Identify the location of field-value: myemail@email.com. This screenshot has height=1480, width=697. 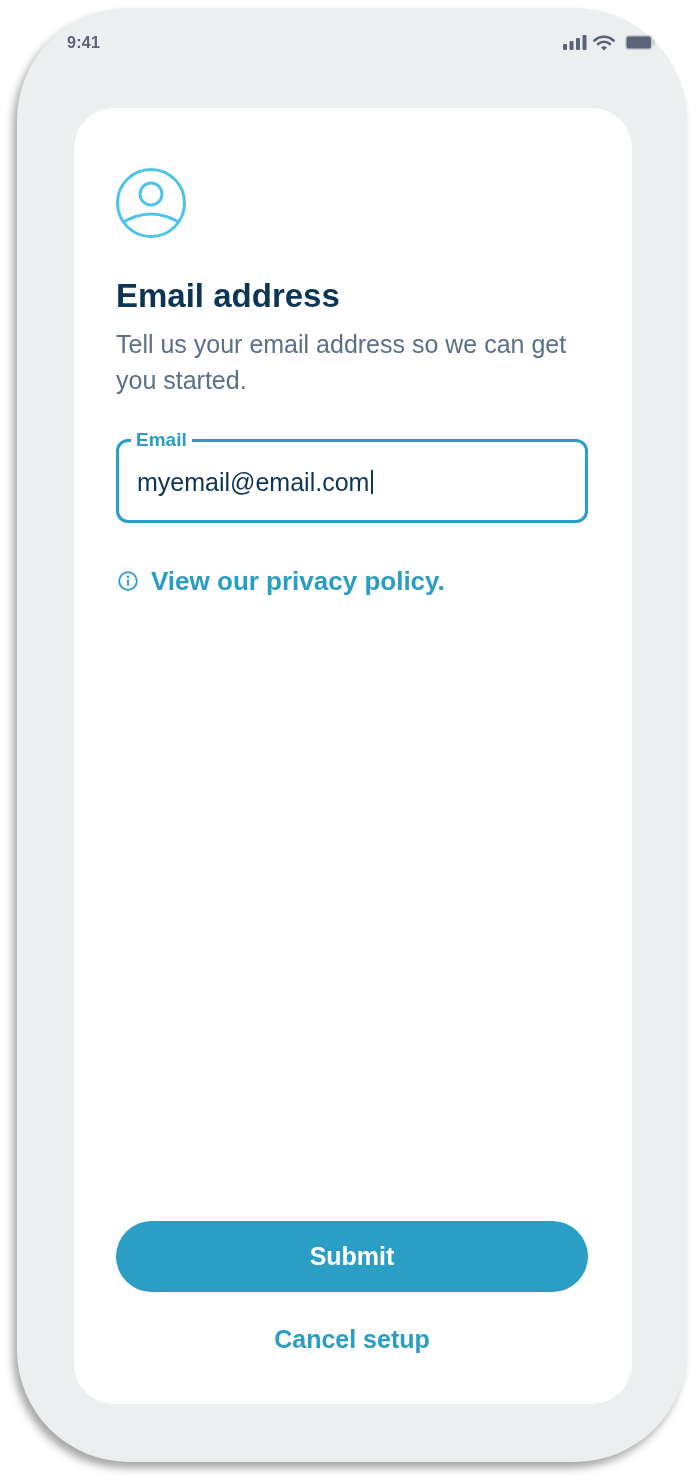
(253, 482).